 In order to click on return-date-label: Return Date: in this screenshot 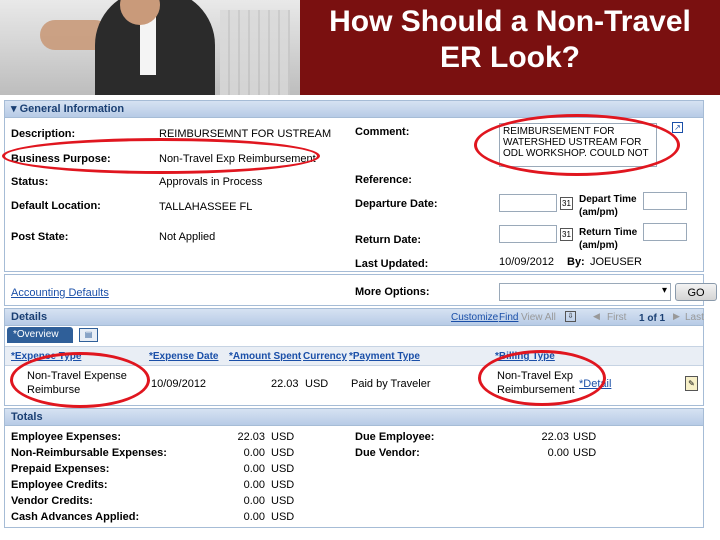, I will do `click(388, 240)`.